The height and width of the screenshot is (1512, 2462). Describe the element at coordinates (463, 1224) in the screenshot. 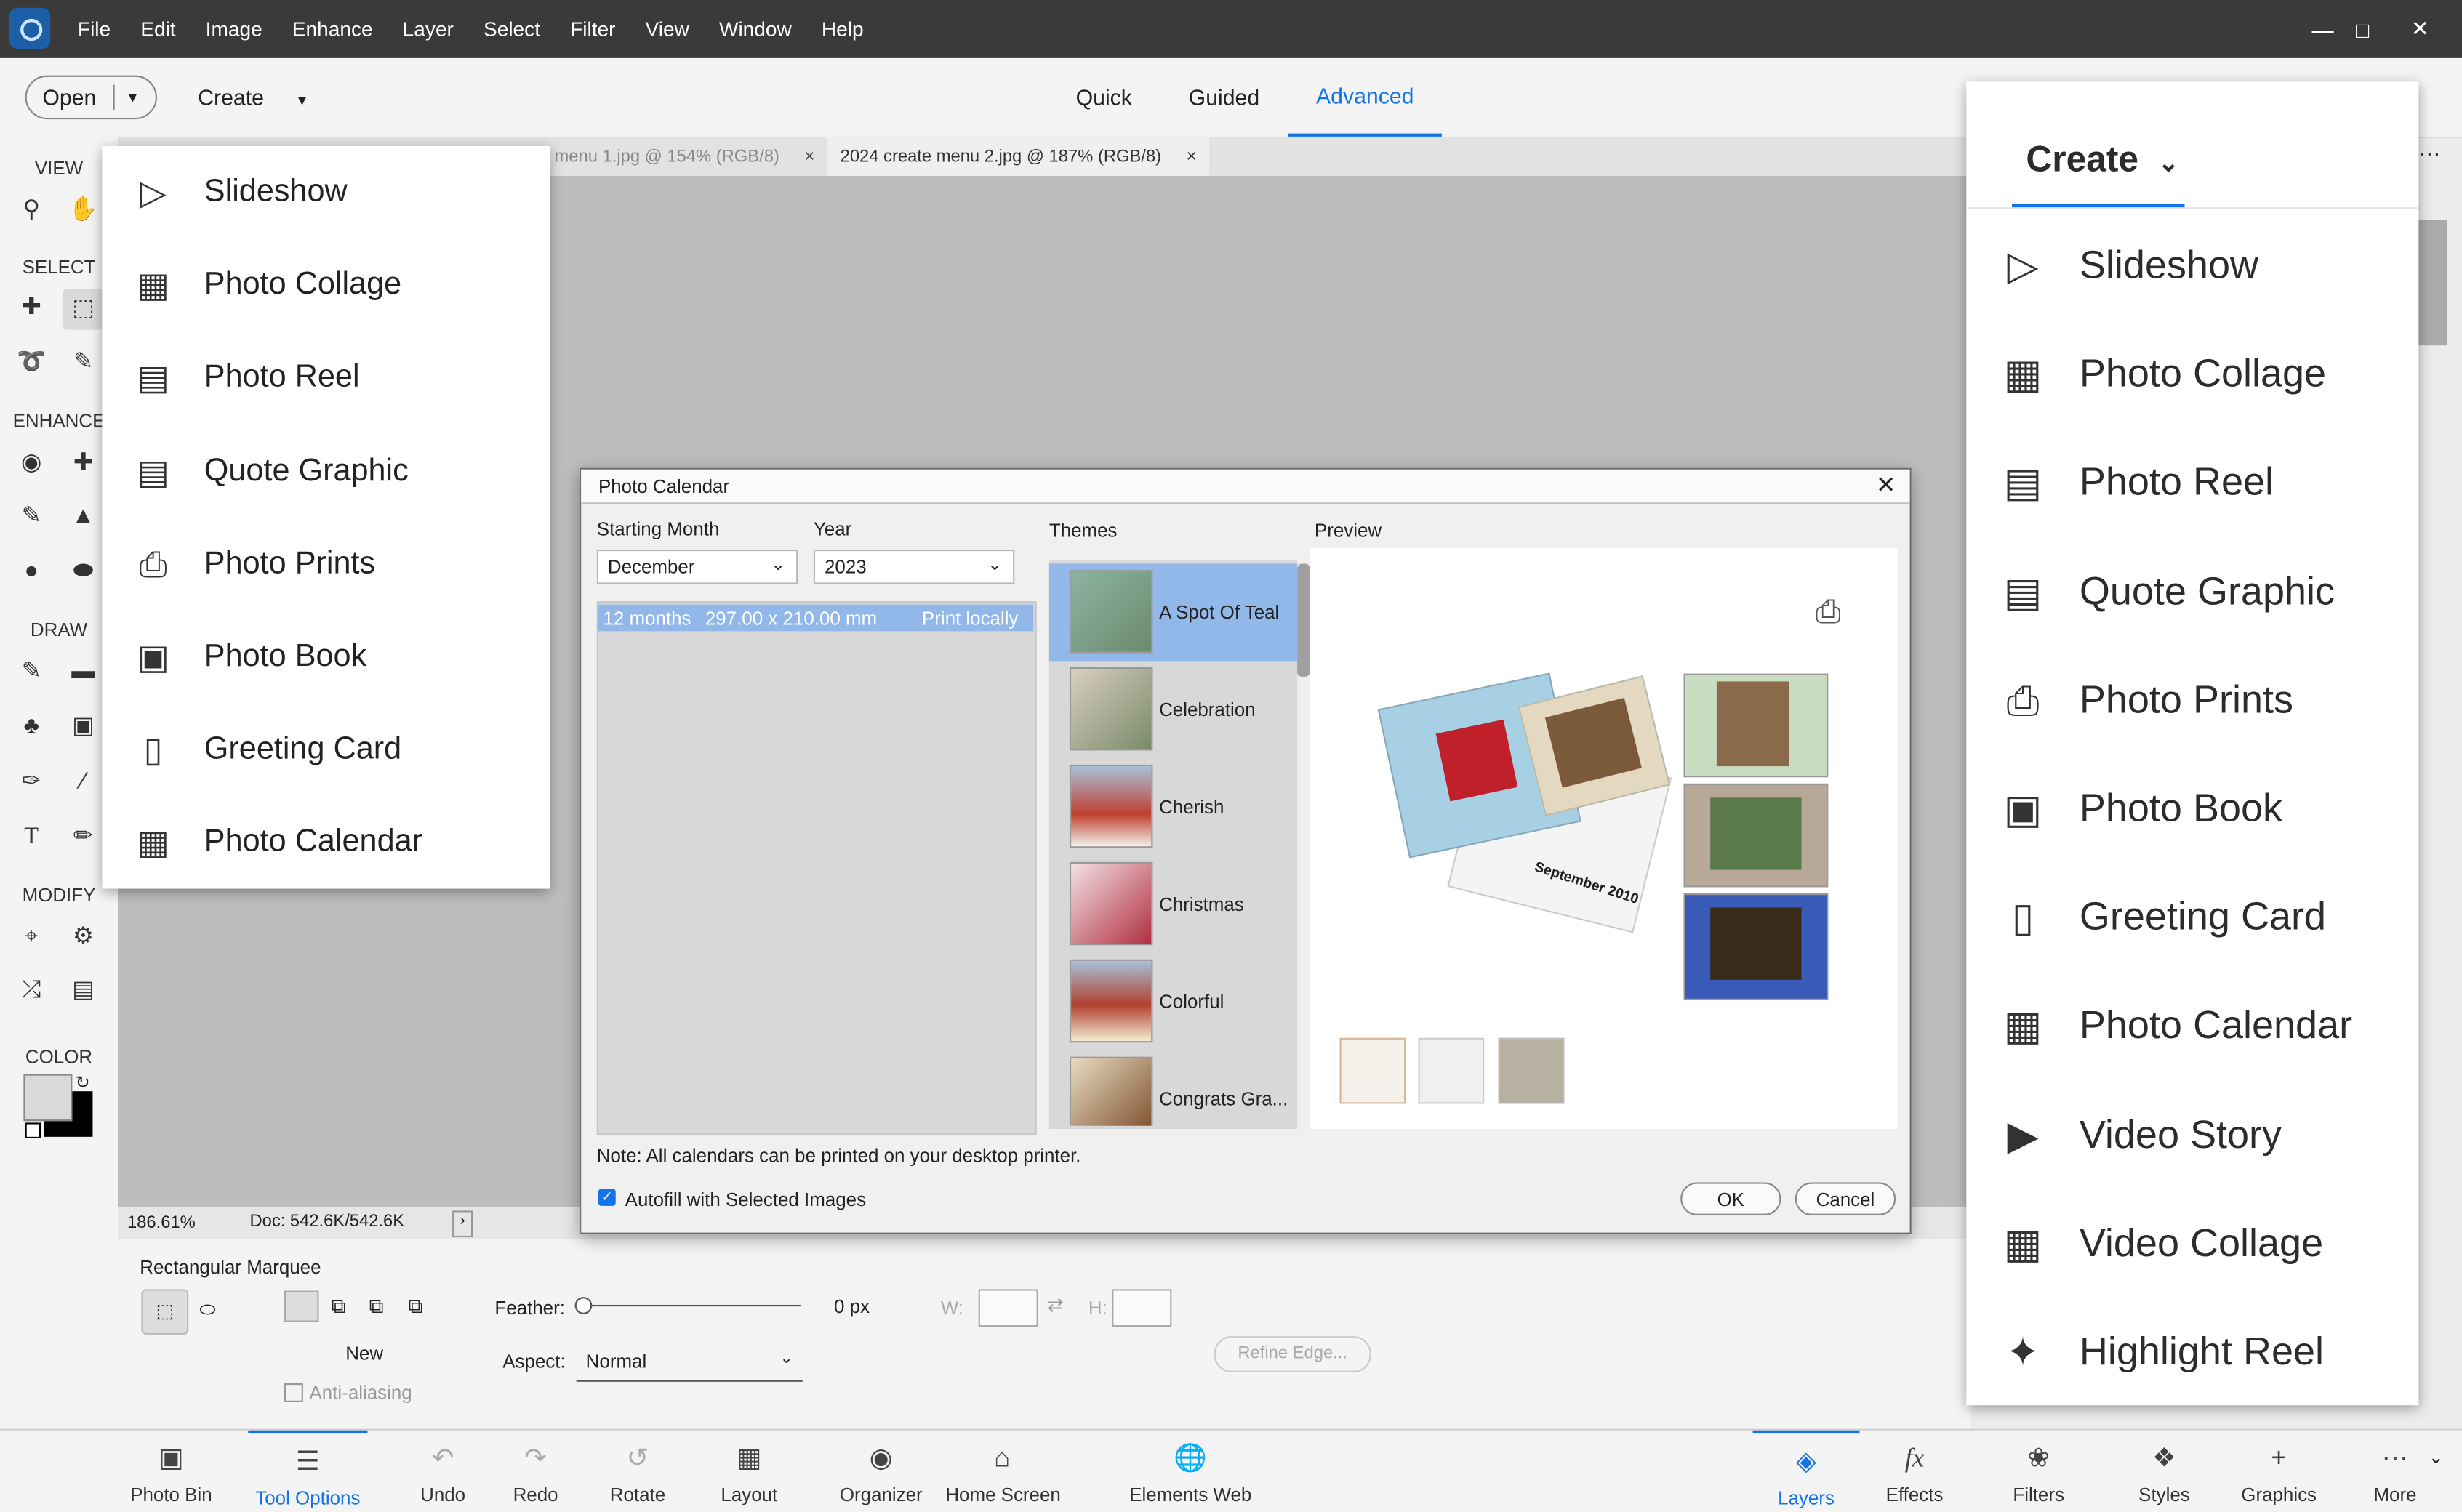

I see `status-arrow-icon: ›` at that location.